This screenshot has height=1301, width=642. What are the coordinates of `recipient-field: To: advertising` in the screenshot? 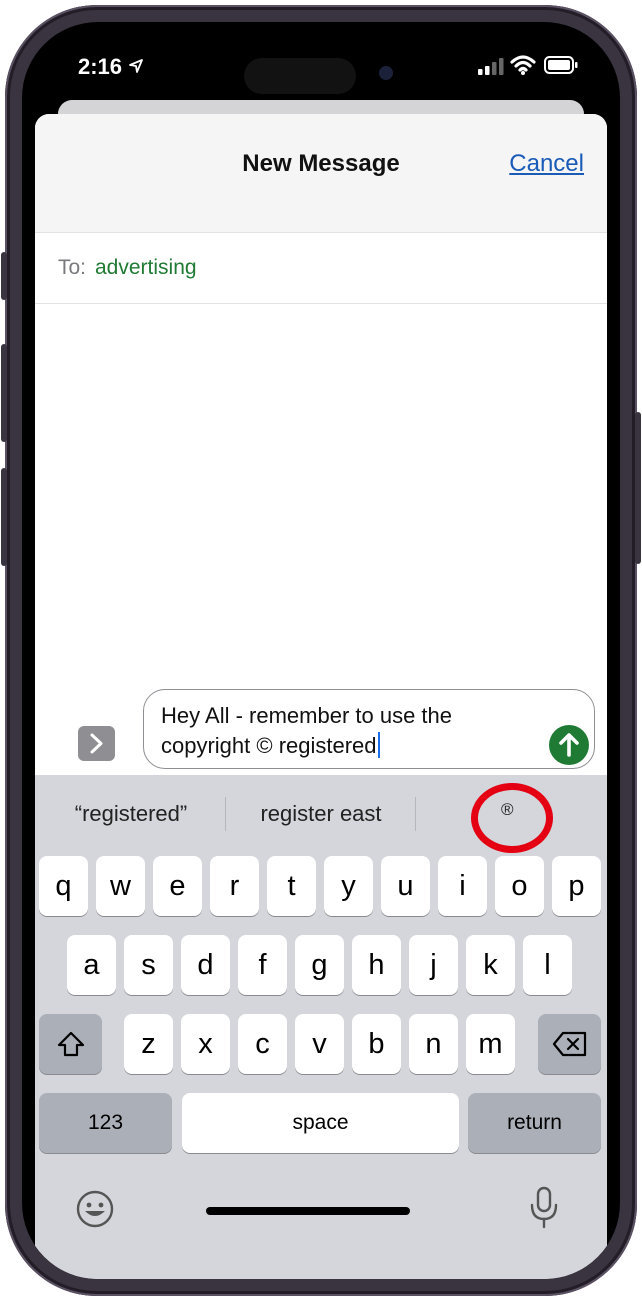 It's located at (321, 268).